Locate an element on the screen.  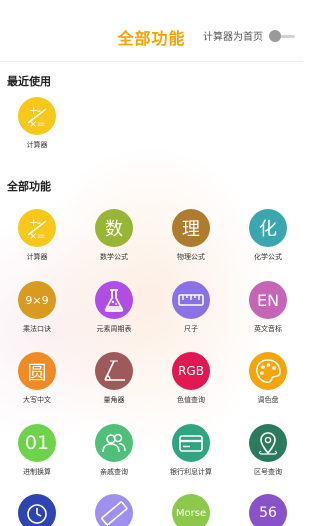
flask-icon is located at coordinates (114, 300).